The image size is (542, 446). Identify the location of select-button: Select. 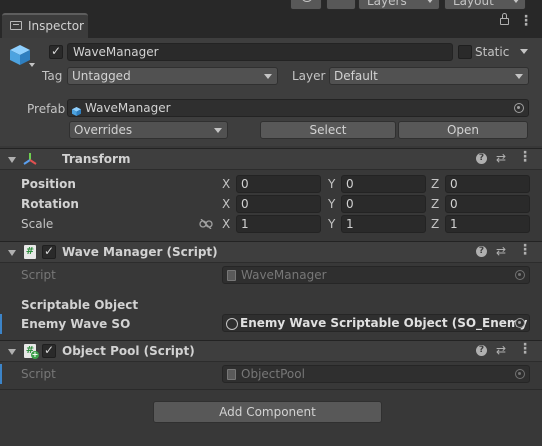
(328, 130).